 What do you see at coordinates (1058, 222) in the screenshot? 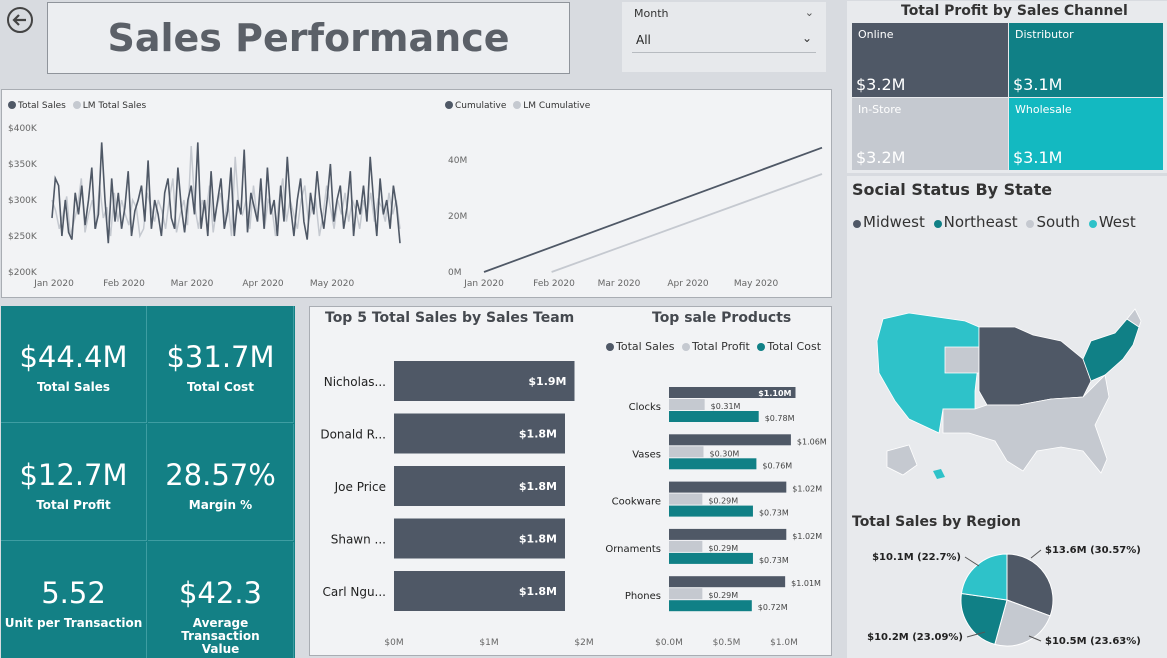
I see `legend-item: South` at bounding box center [1058, 222].